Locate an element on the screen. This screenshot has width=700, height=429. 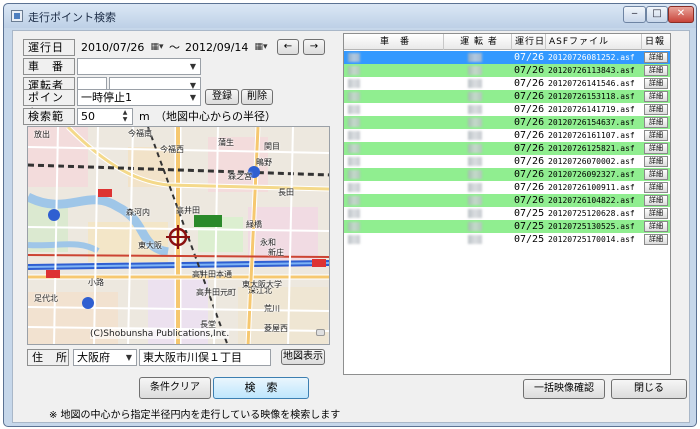
range-input: 50 ▲ ▼ is located at coordinates (105, 116).